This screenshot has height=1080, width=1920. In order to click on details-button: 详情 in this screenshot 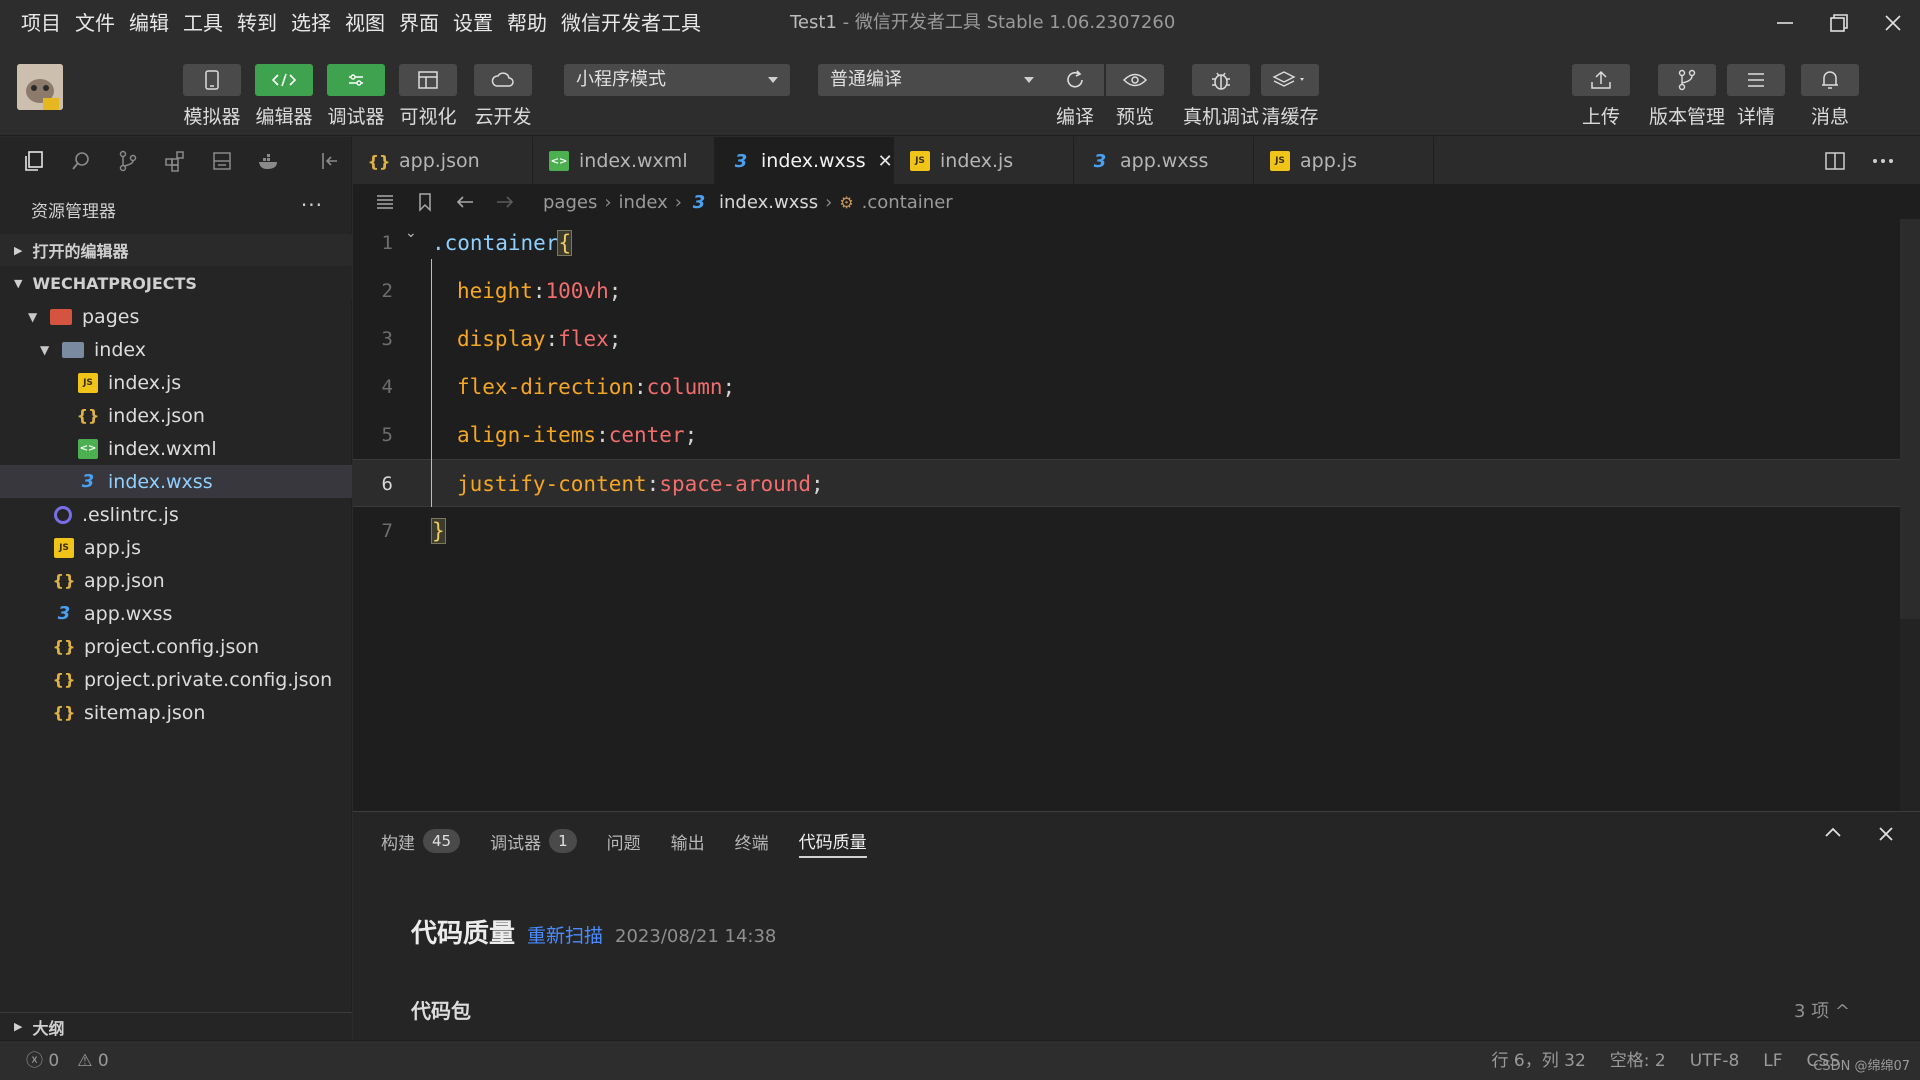, I will do `click(1756, 96)`.